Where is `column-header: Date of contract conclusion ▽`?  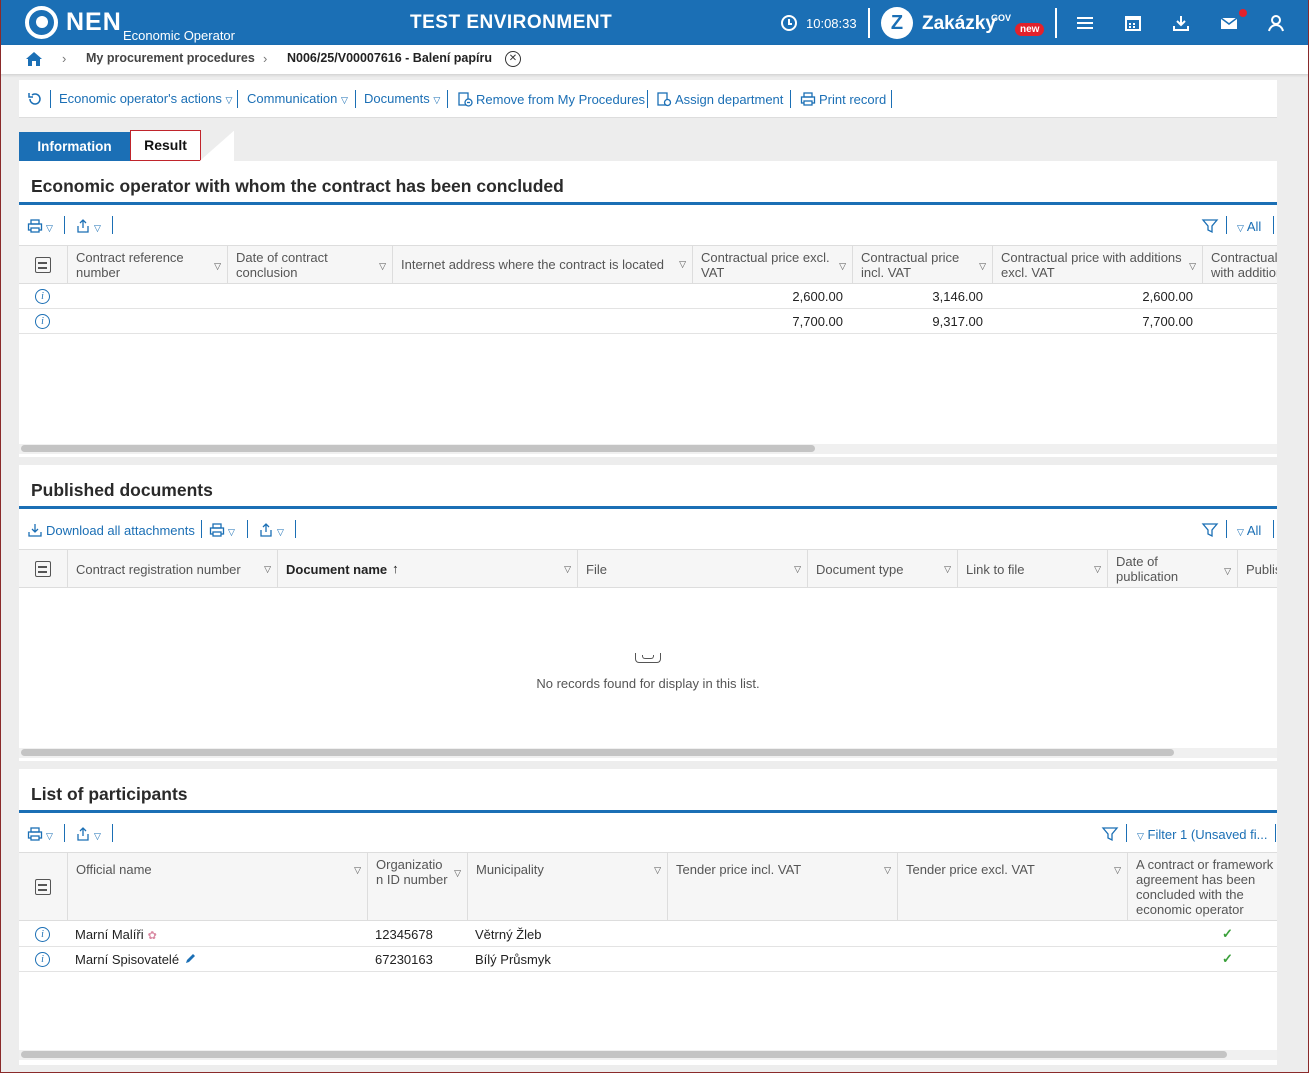
column-header: Date of contract conclusion ▽ is located at coordinates (309, 264).